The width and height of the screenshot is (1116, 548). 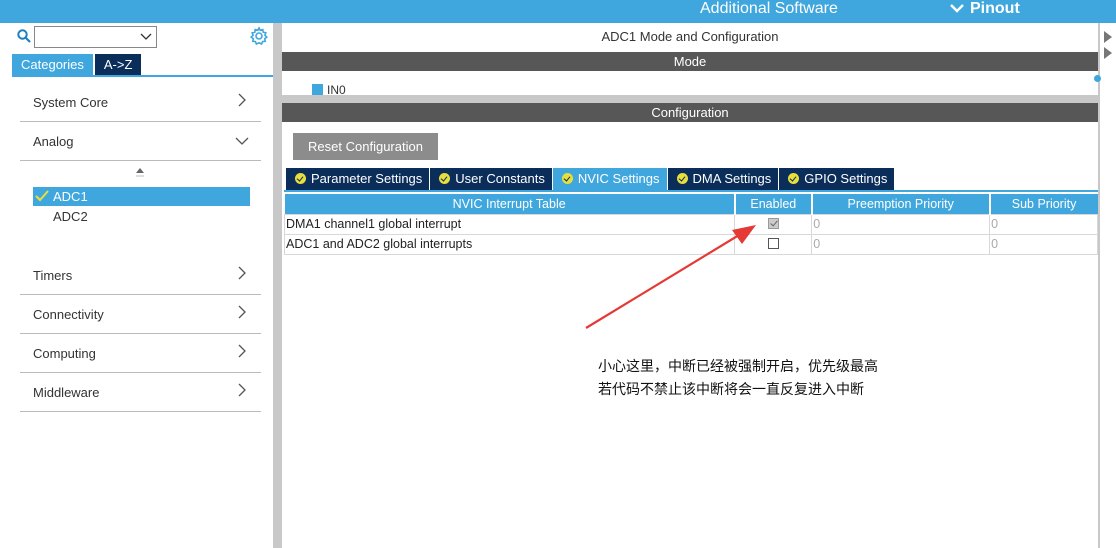 What do you see at coordinates (732, 178) in the screenshot?
I see `tab-label: DMA Settings` at bounding box center [732, 178].